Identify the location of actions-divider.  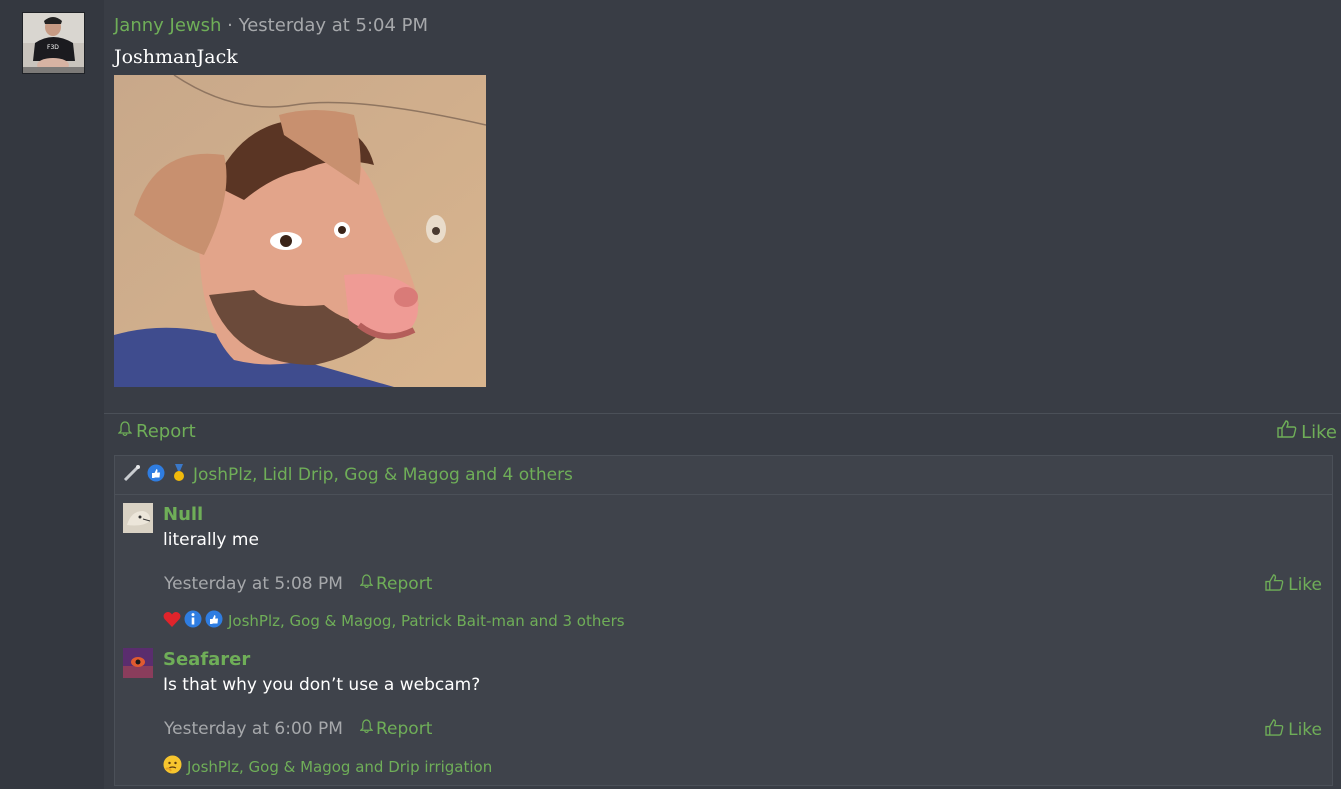
(722, 413).